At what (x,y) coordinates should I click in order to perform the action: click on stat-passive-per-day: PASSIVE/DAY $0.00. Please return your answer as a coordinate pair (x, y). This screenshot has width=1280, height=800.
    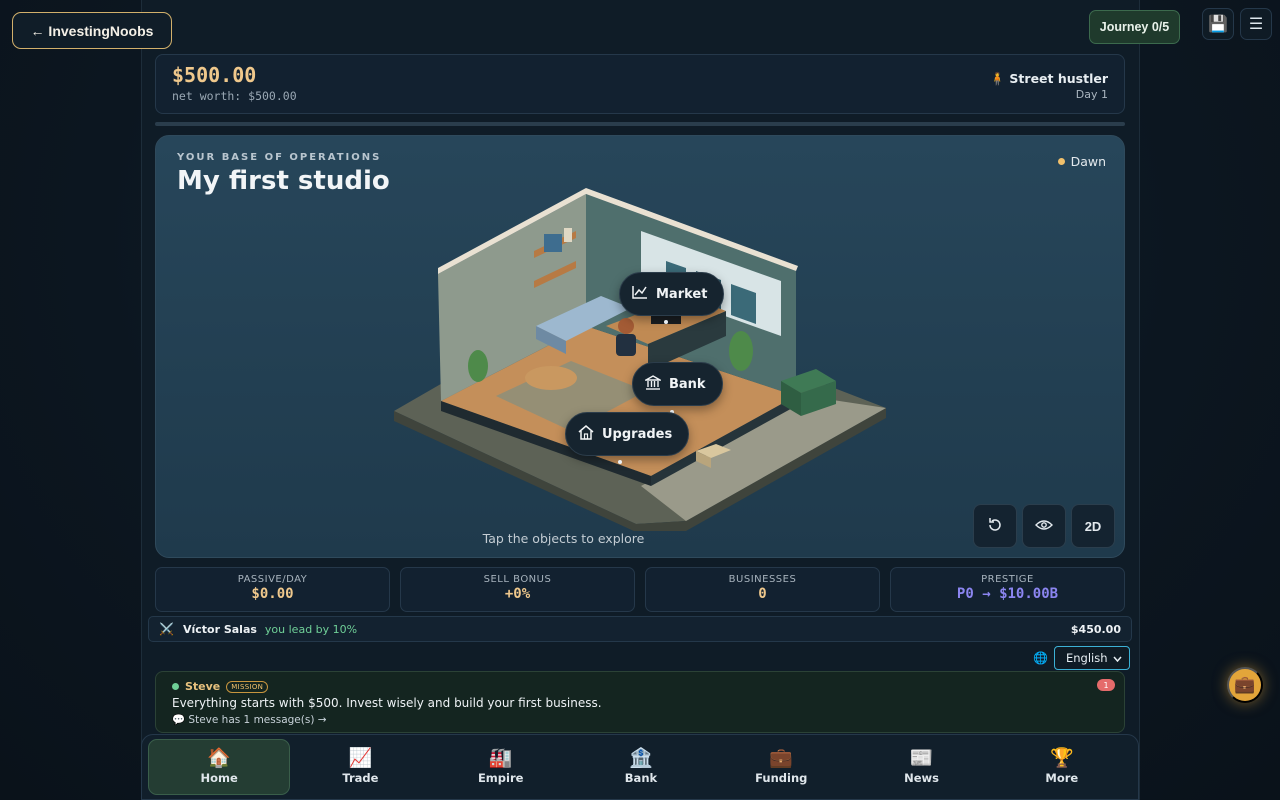
    Looking at the image, I should click on (272, 589).